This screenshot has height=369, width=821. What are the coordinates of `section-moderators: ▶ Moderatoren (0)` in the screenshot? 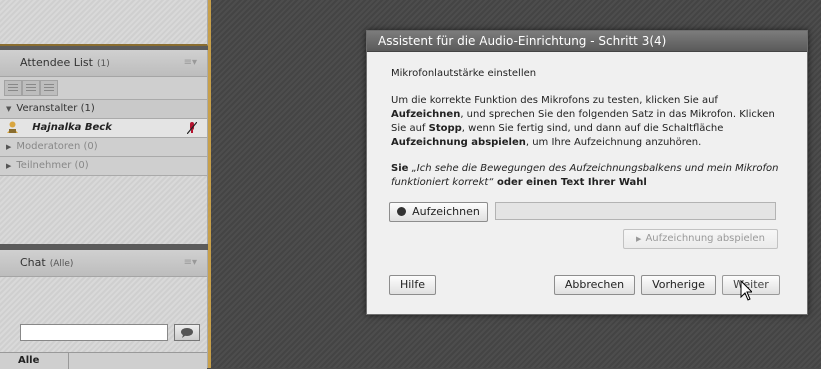 It's located at (103, 147).